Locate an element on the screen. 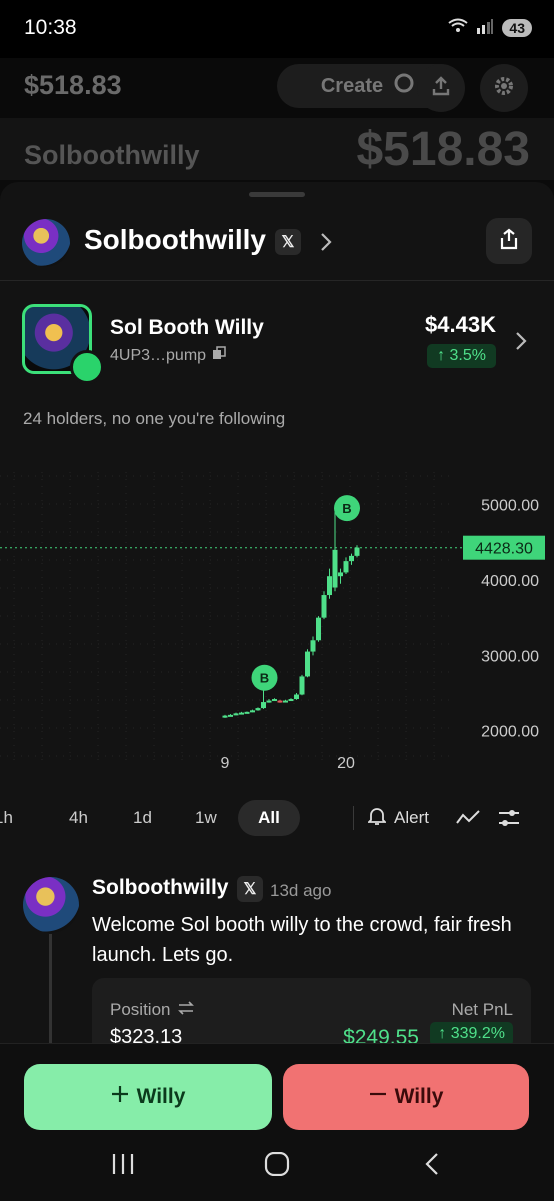  wifi-icon is located at coordinates (458, 27).